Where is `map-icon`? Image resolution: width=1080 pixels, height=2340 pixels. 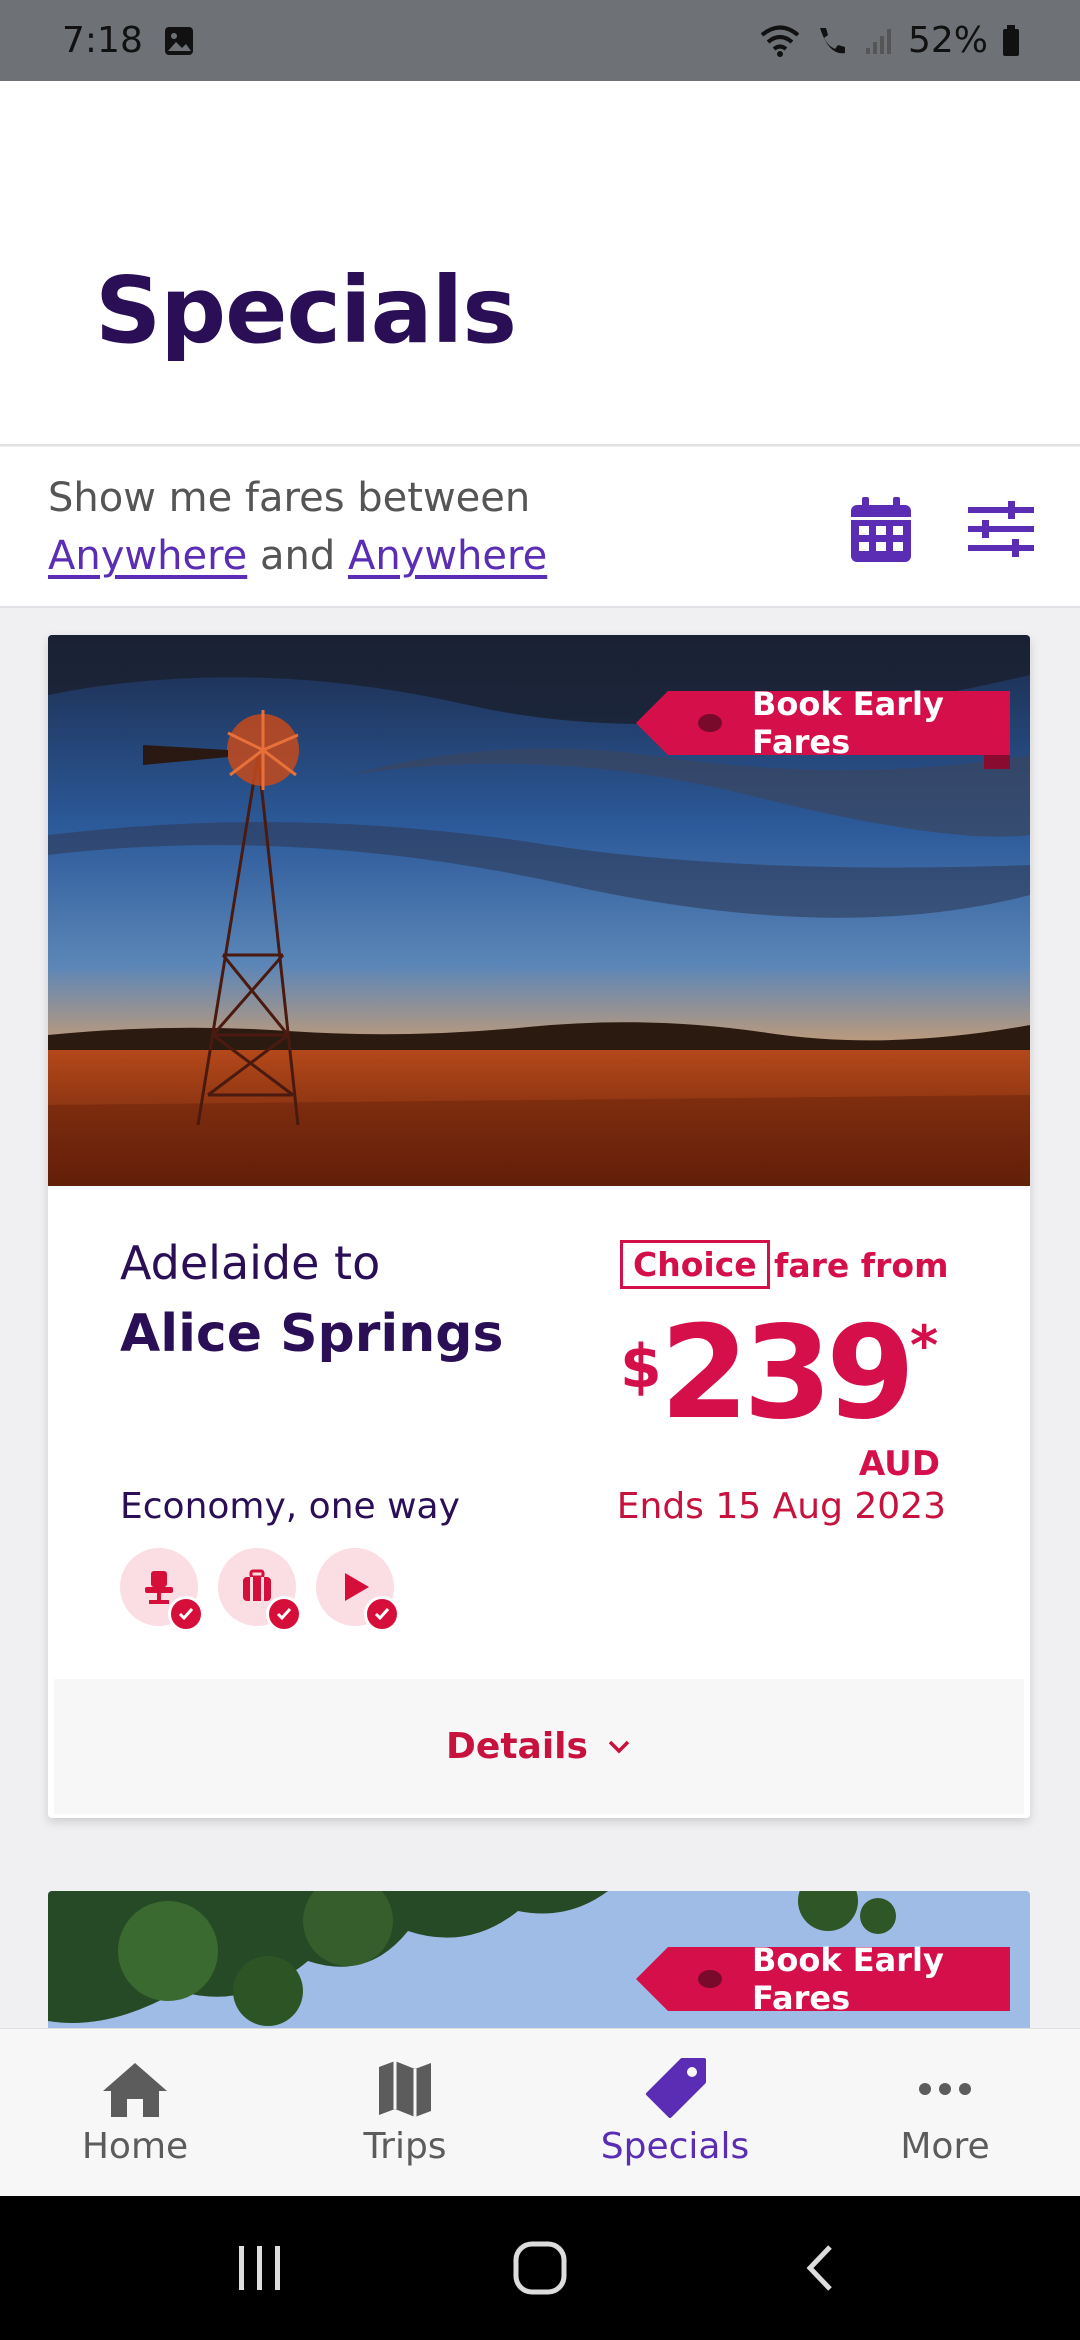
map-icon is located at coordinates (405, 2089).